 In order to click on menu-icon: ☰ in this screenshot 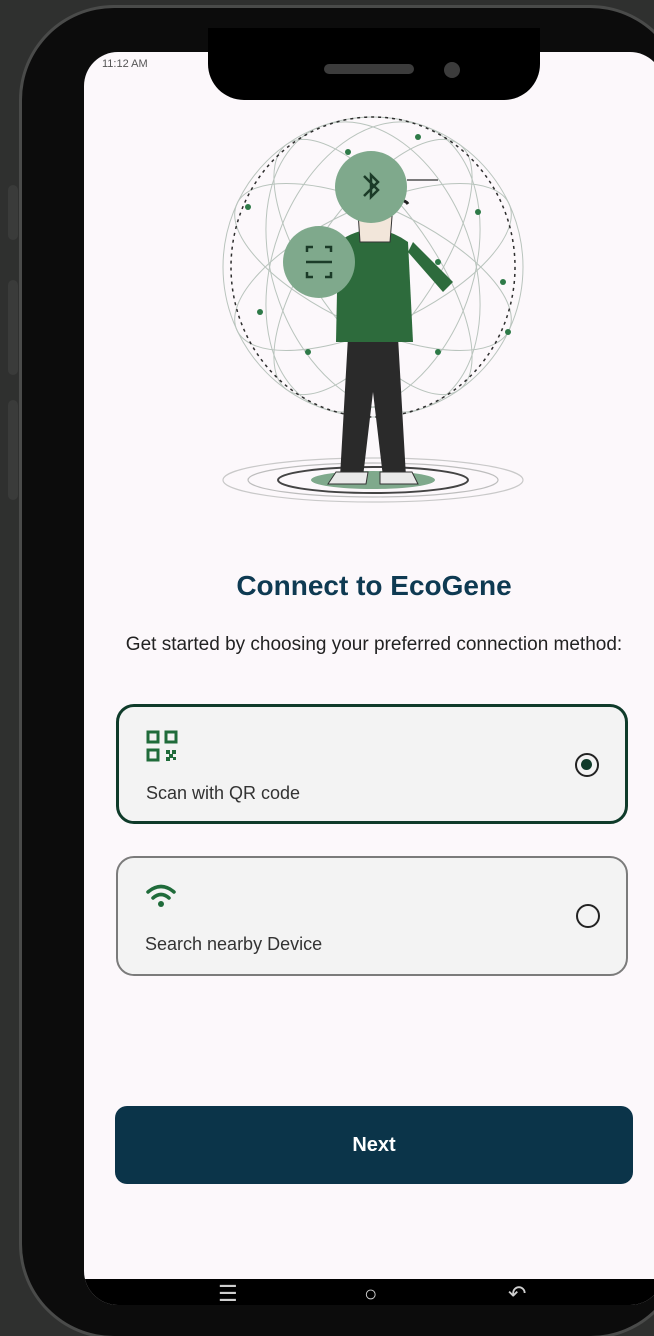, I will do `click(228, 1294)`.